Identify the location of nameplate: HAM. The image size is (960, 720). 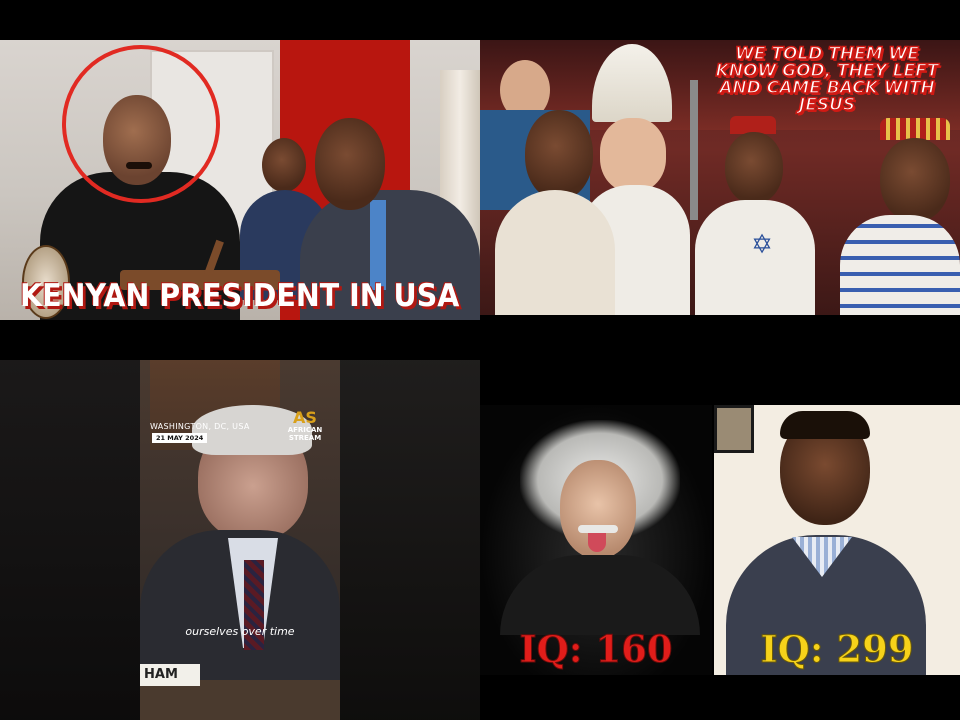
(170, 675).